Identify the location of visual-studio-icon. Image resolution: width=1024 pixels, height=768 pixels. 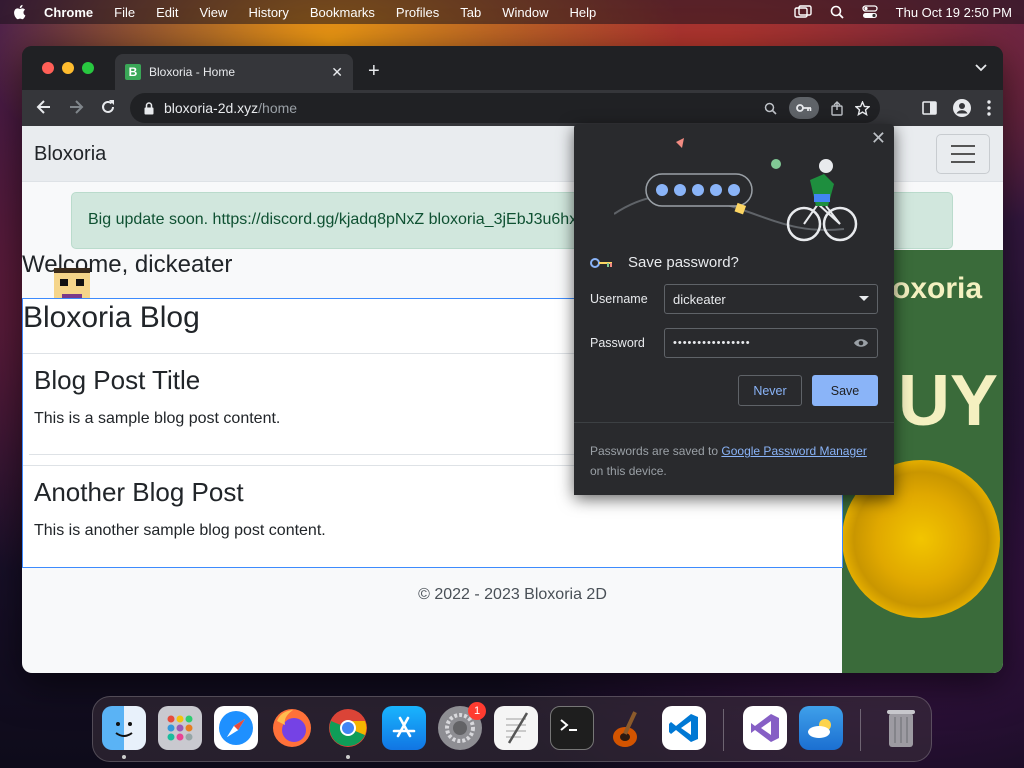
(765, 728).